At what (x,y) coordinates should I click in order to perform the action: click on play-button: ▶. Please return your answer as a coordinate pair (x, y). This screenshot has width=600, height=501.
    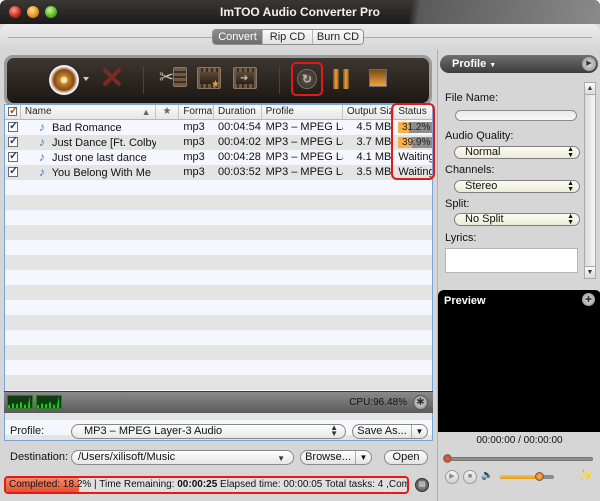
    Looking at the image, I should click on (452, 477).